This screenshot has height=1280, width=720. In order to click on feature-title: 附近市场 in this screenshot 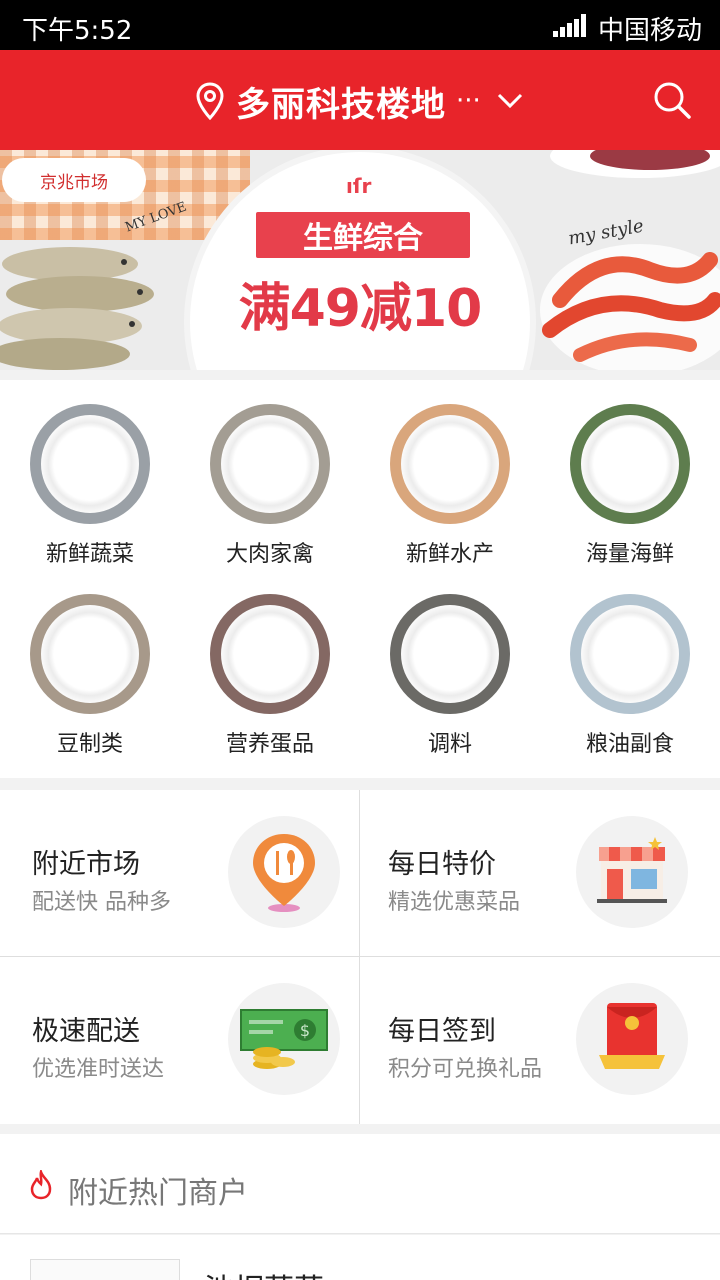, I will do `click(86, 864)`.